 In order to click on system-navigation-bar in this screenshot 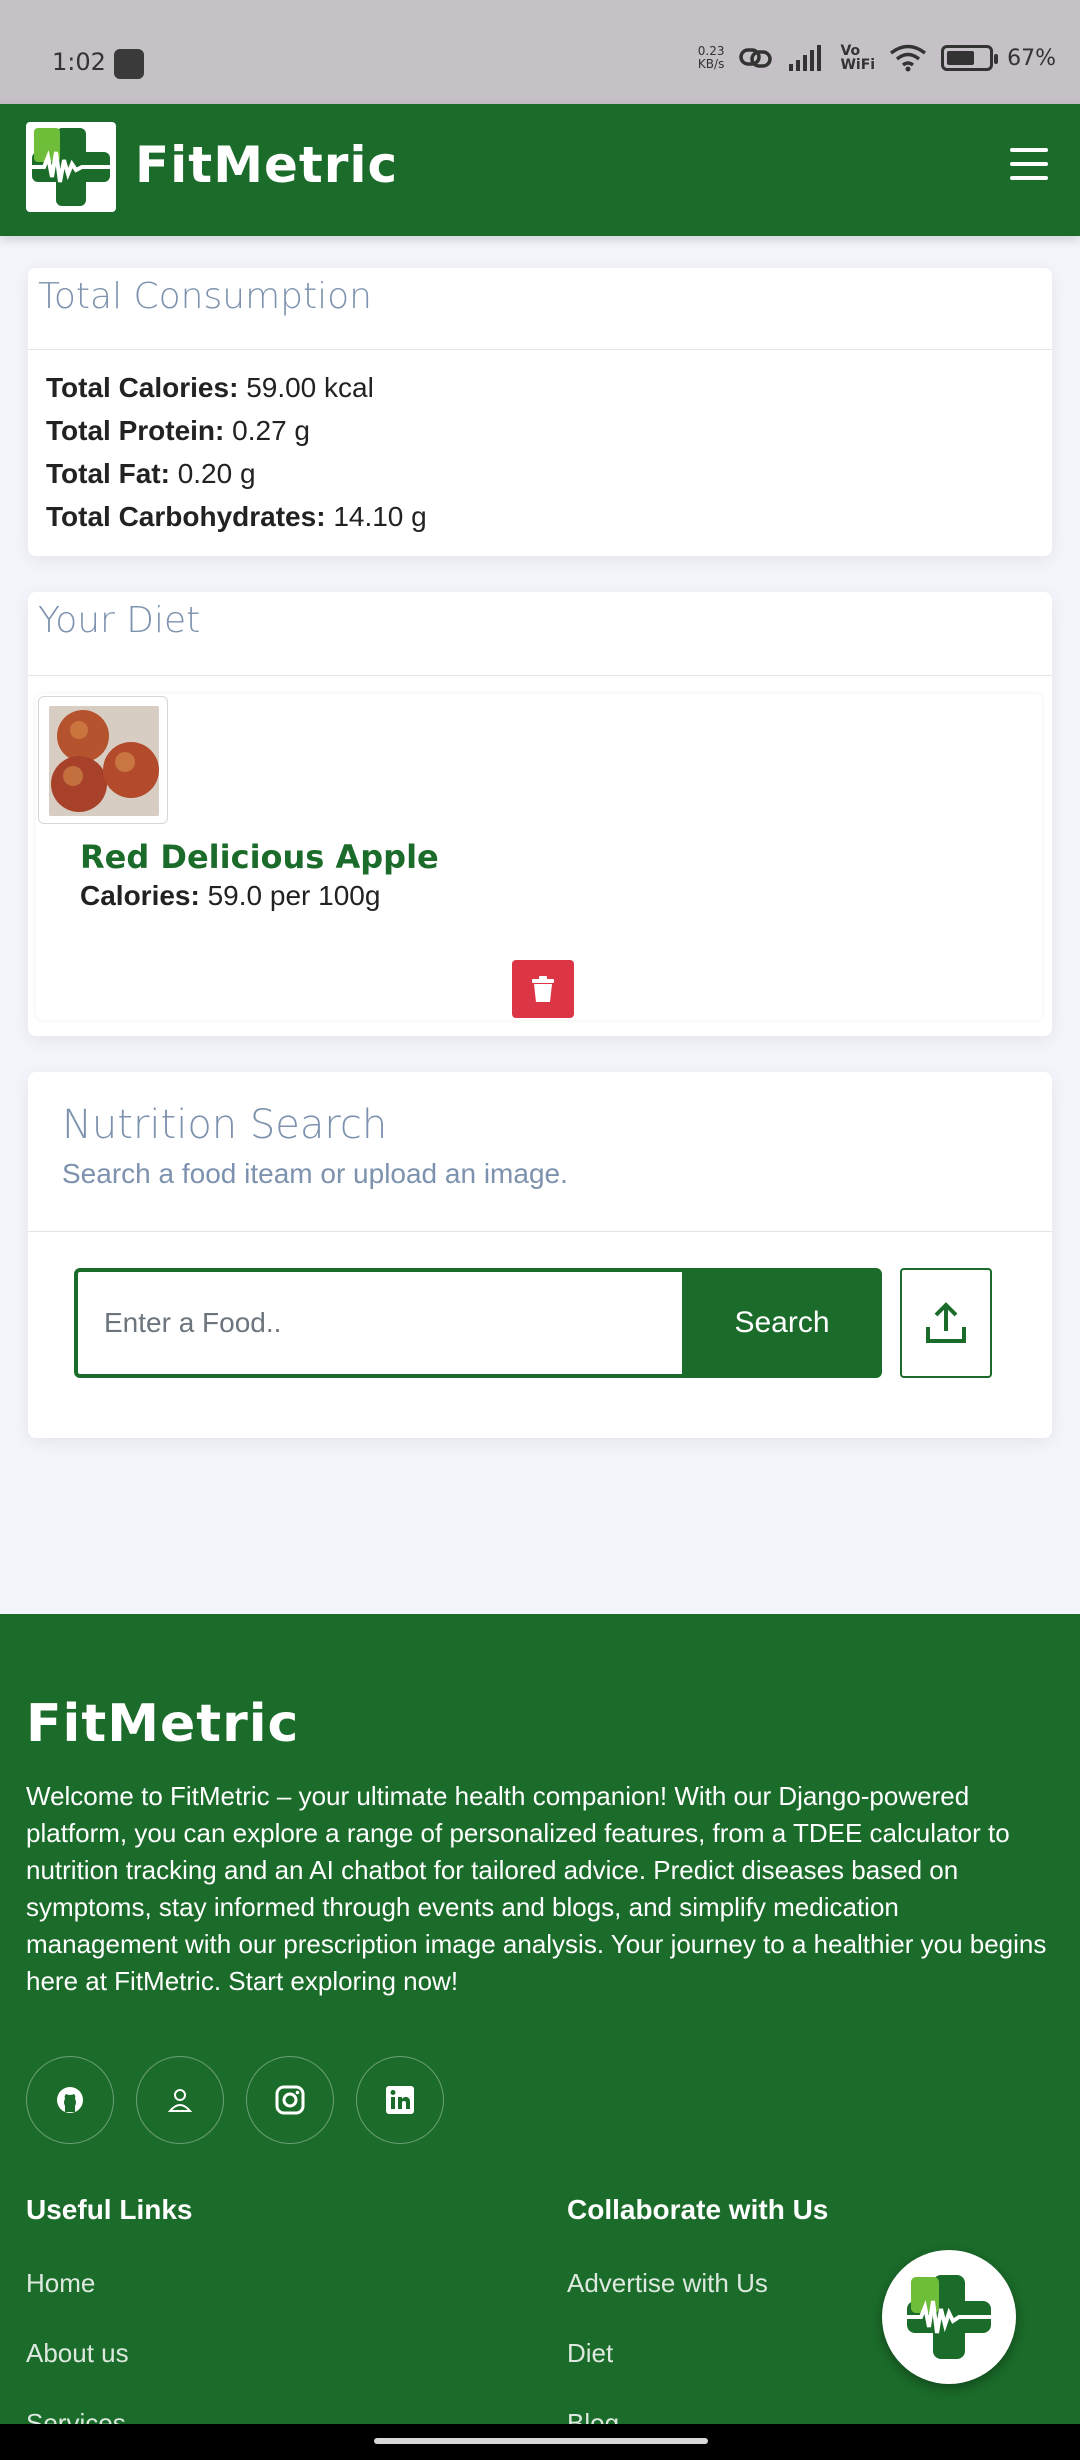, I will do `click(540, 2442)`.